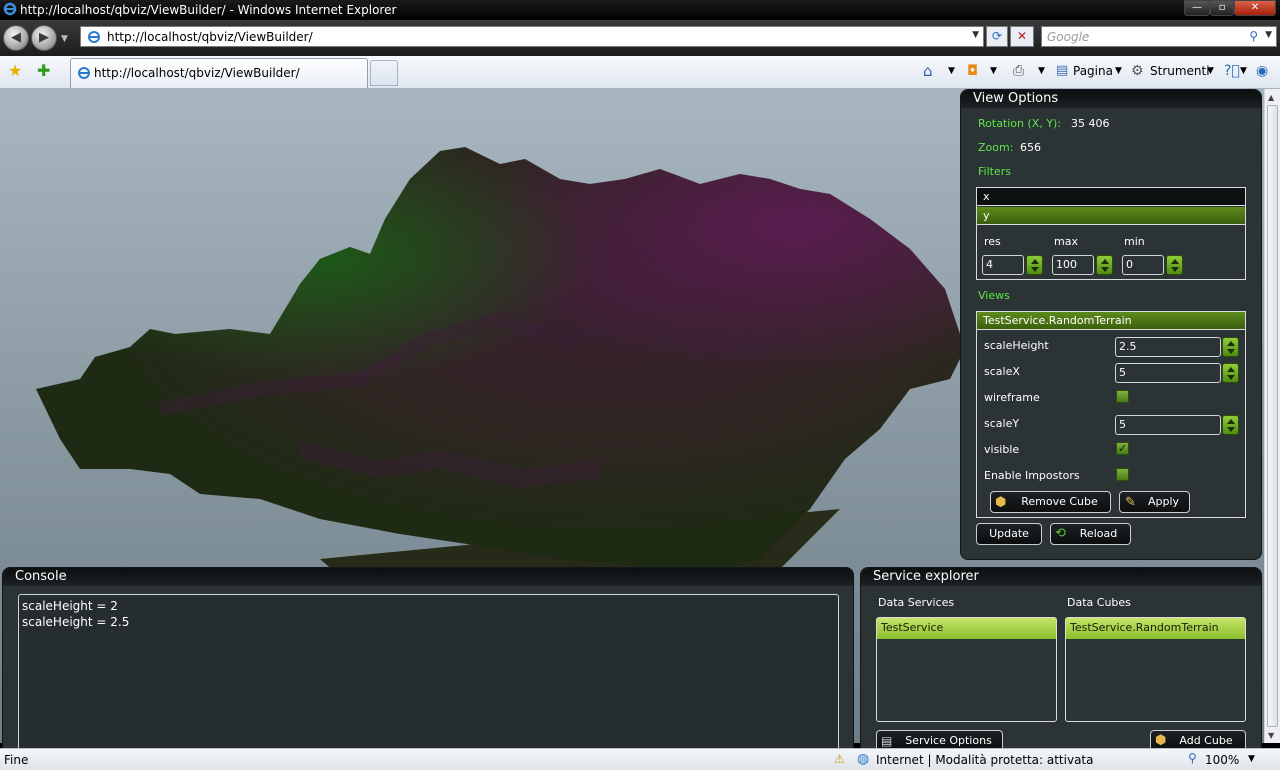 This screenshot has height=770, width=1280. Describe the element at coordinates (1034, 265) in the screenshot. I see `res-spinner` at that location.